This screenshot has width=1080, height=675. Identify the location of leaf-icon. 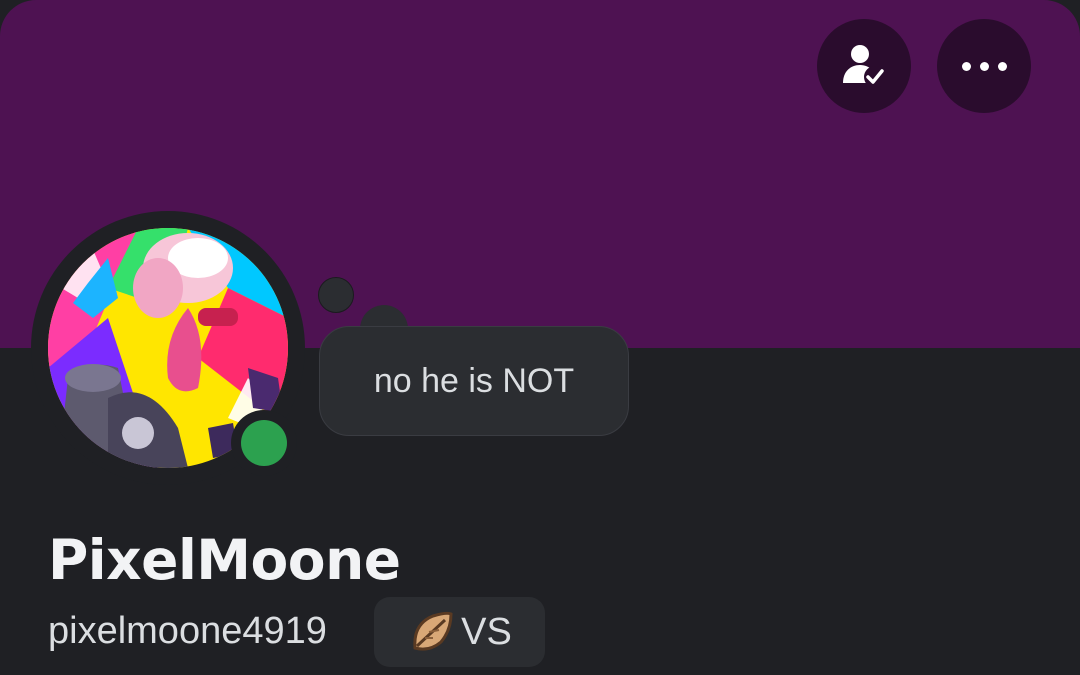
(433, 631).